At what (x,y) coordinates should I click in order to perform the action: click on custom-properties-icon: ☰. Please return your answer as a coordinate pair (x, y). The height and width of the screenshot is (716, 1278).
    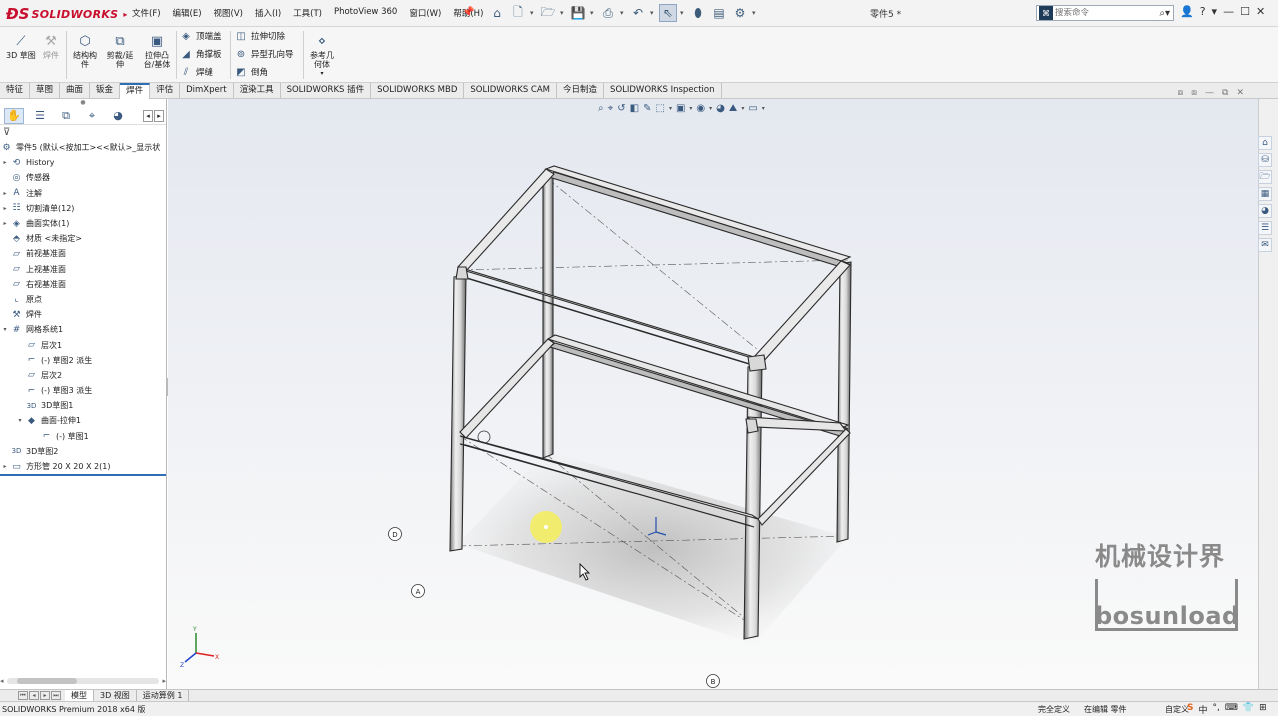
    Looking at the image, I should click on (1265, 228).